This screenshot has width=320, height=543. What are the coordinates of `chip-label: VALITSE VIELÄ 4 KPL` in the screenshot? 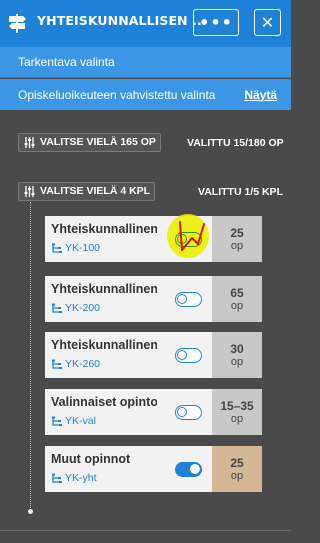 It's located at (95, 191).